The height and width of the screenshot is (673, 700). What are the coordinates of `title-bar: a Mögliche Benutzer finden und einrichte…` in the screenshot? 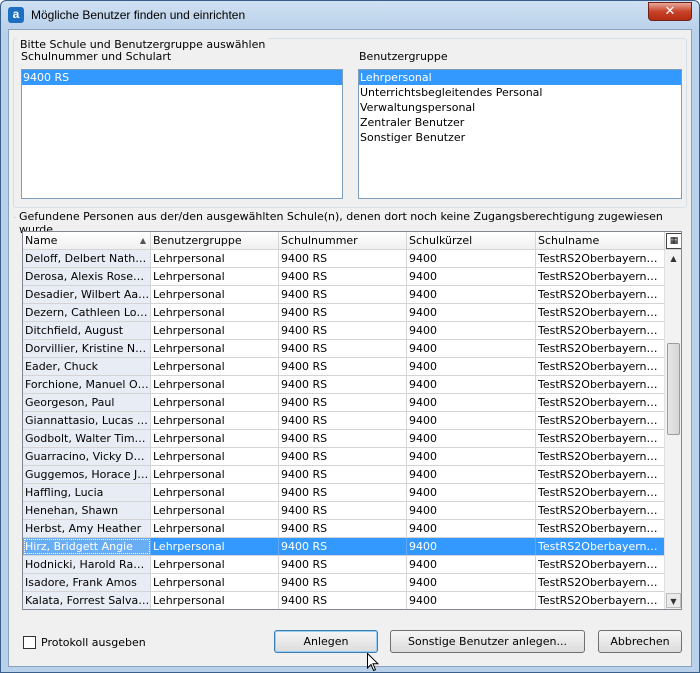 It's located at (350, 15).